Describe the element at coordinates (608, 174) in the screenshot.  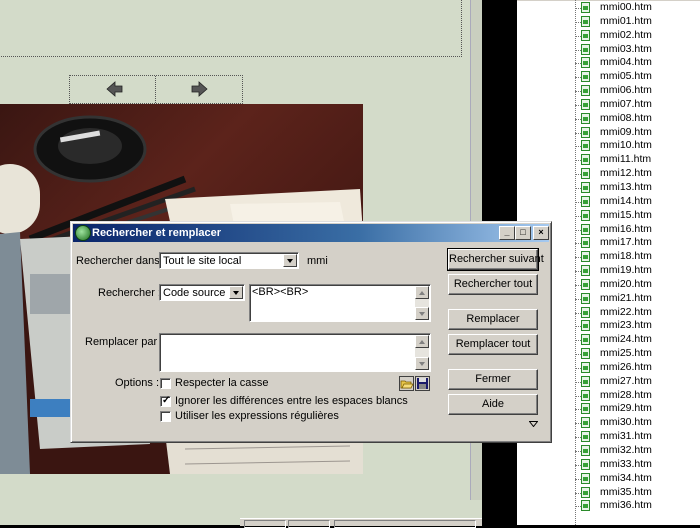
I see `list-item: mmi12.htm` at that location.